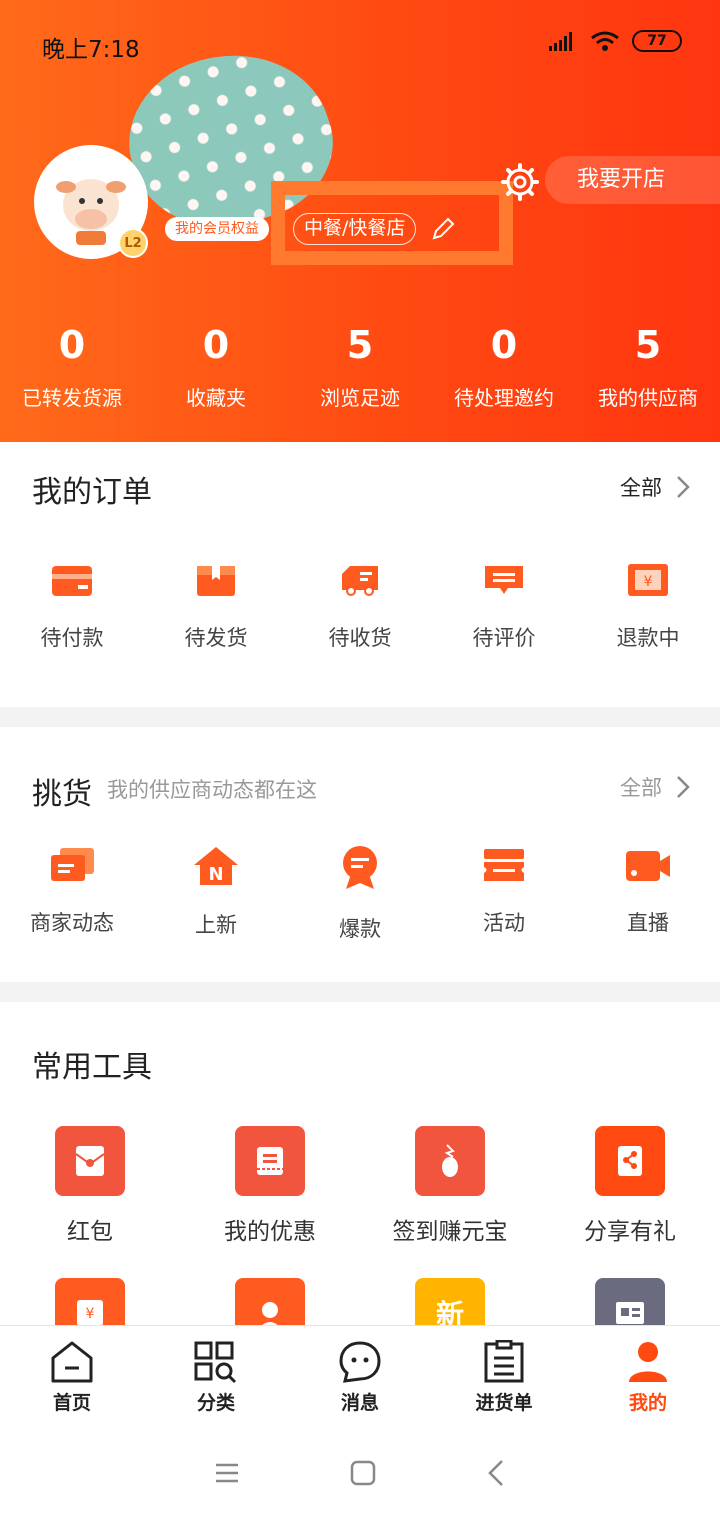 This screenshot has width=720, height=1520. I want to click on order-pending-payment: 待付款, so click(72, 606).